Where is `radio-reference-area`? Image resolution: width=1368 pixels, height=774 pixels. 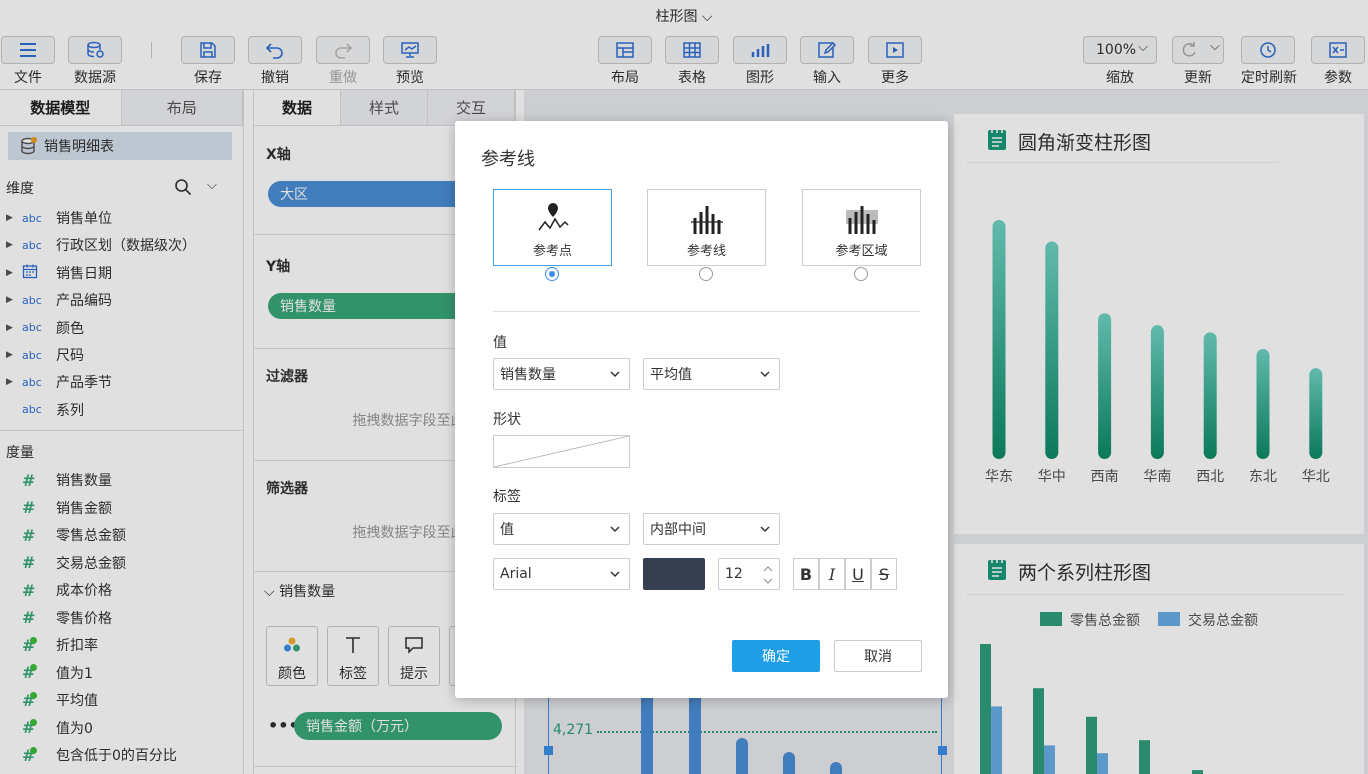
radio-reference-area is located at coordinates (861, 274).